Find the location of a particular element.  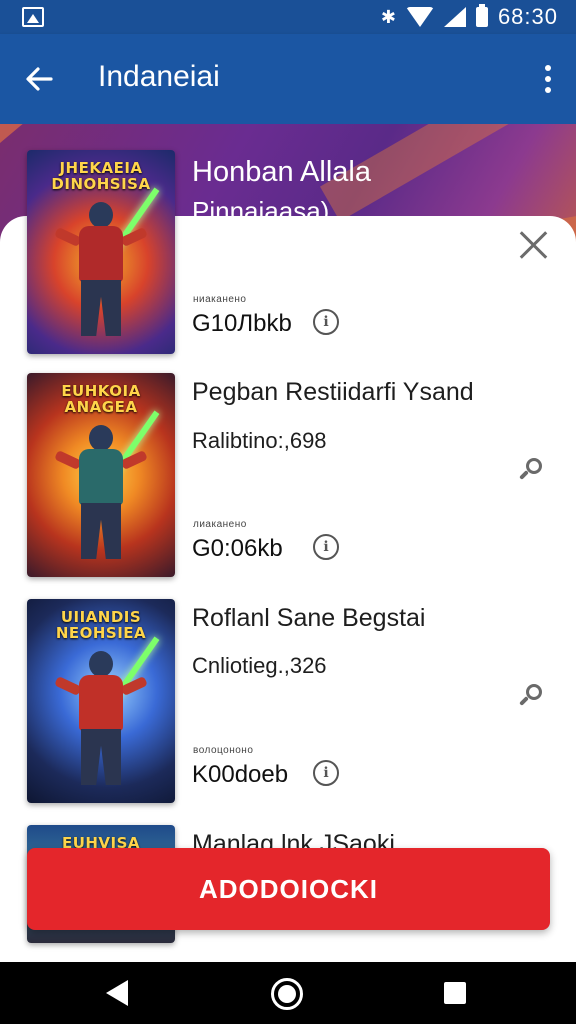

item-meta: волоцононо is located at coordinates (223, 750).